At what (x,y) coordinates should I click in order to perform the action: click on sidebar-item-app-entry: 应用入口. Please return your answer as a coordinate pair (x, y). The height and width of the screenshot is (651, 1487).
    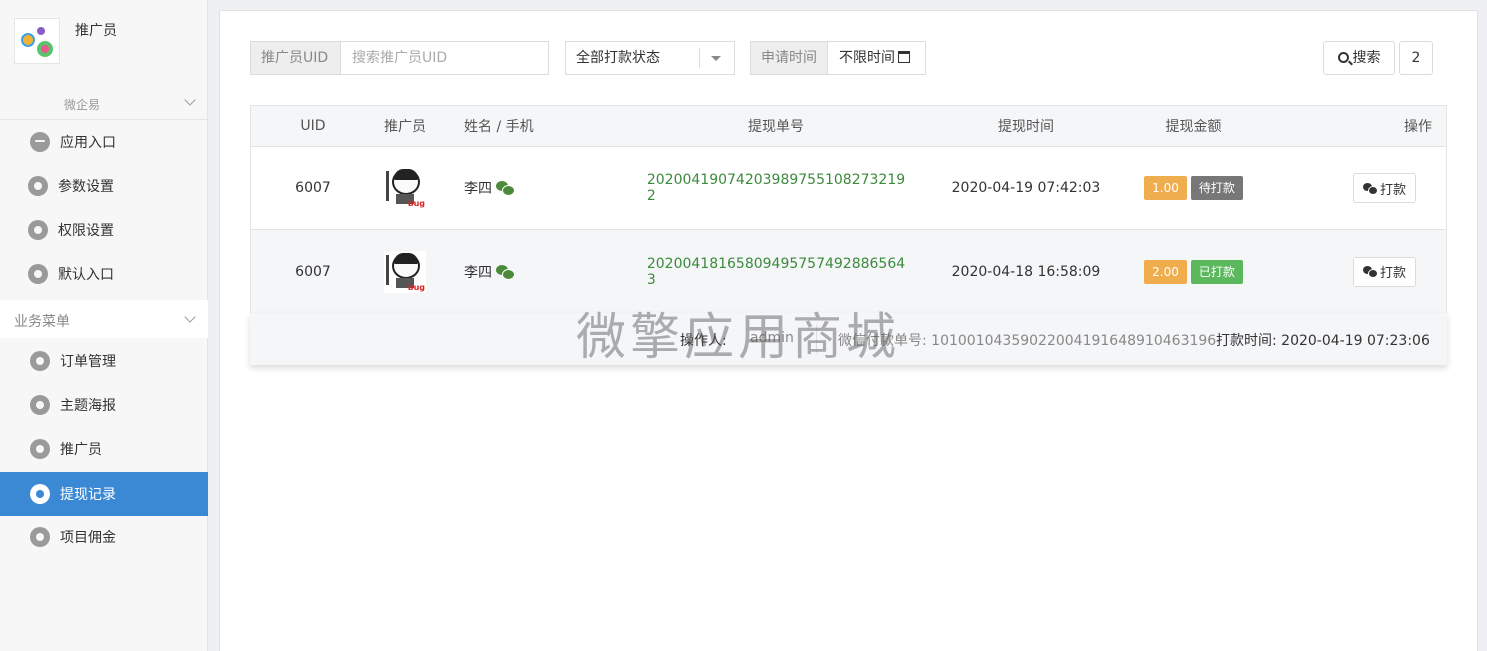
    Looking at the image, I should click on (104, 142).